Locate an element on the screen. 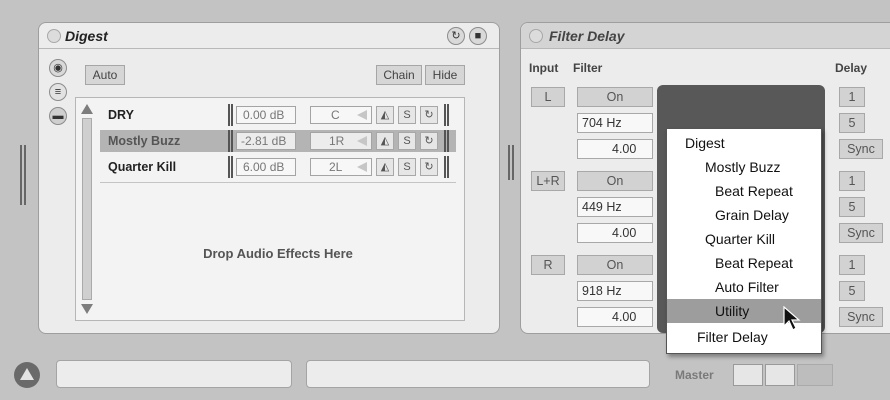 The image size is (890, 400). chain-pan-value: 1R is located at coordinates (337, 141).